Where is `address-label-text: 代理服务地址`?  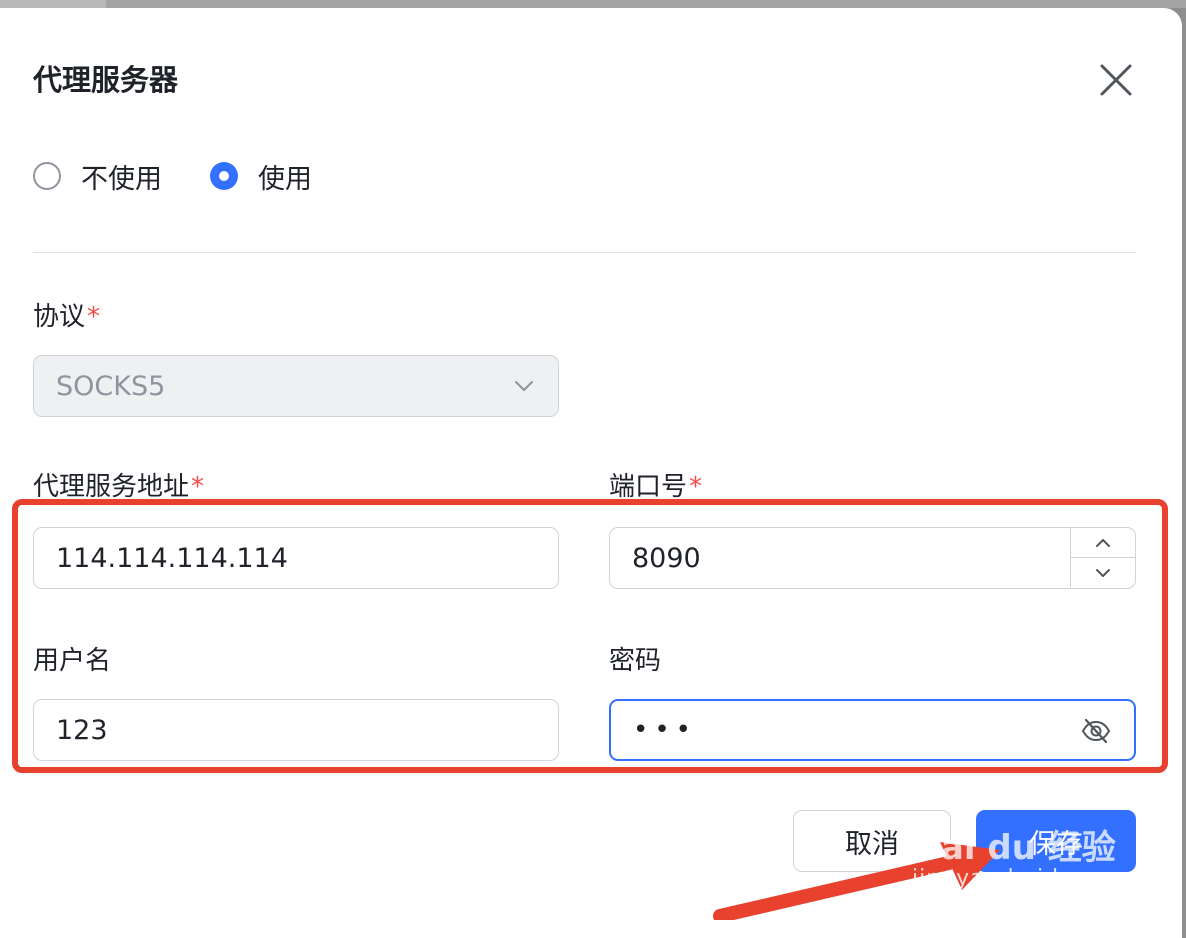 address-label-text: 代理服务地址 is located at coordinates (111, 487).